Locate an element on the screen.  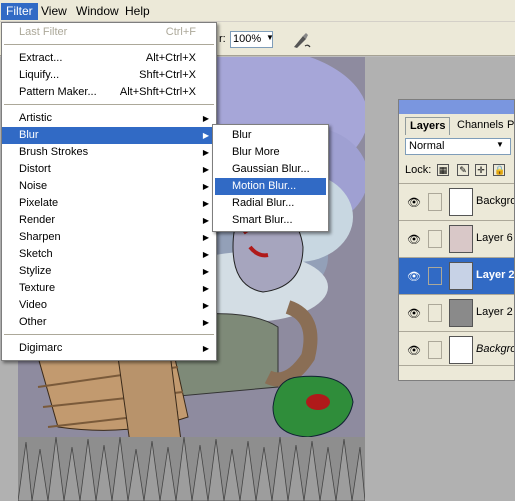
menu-item-render: Render ▶ is located at coordinates (109, 220).